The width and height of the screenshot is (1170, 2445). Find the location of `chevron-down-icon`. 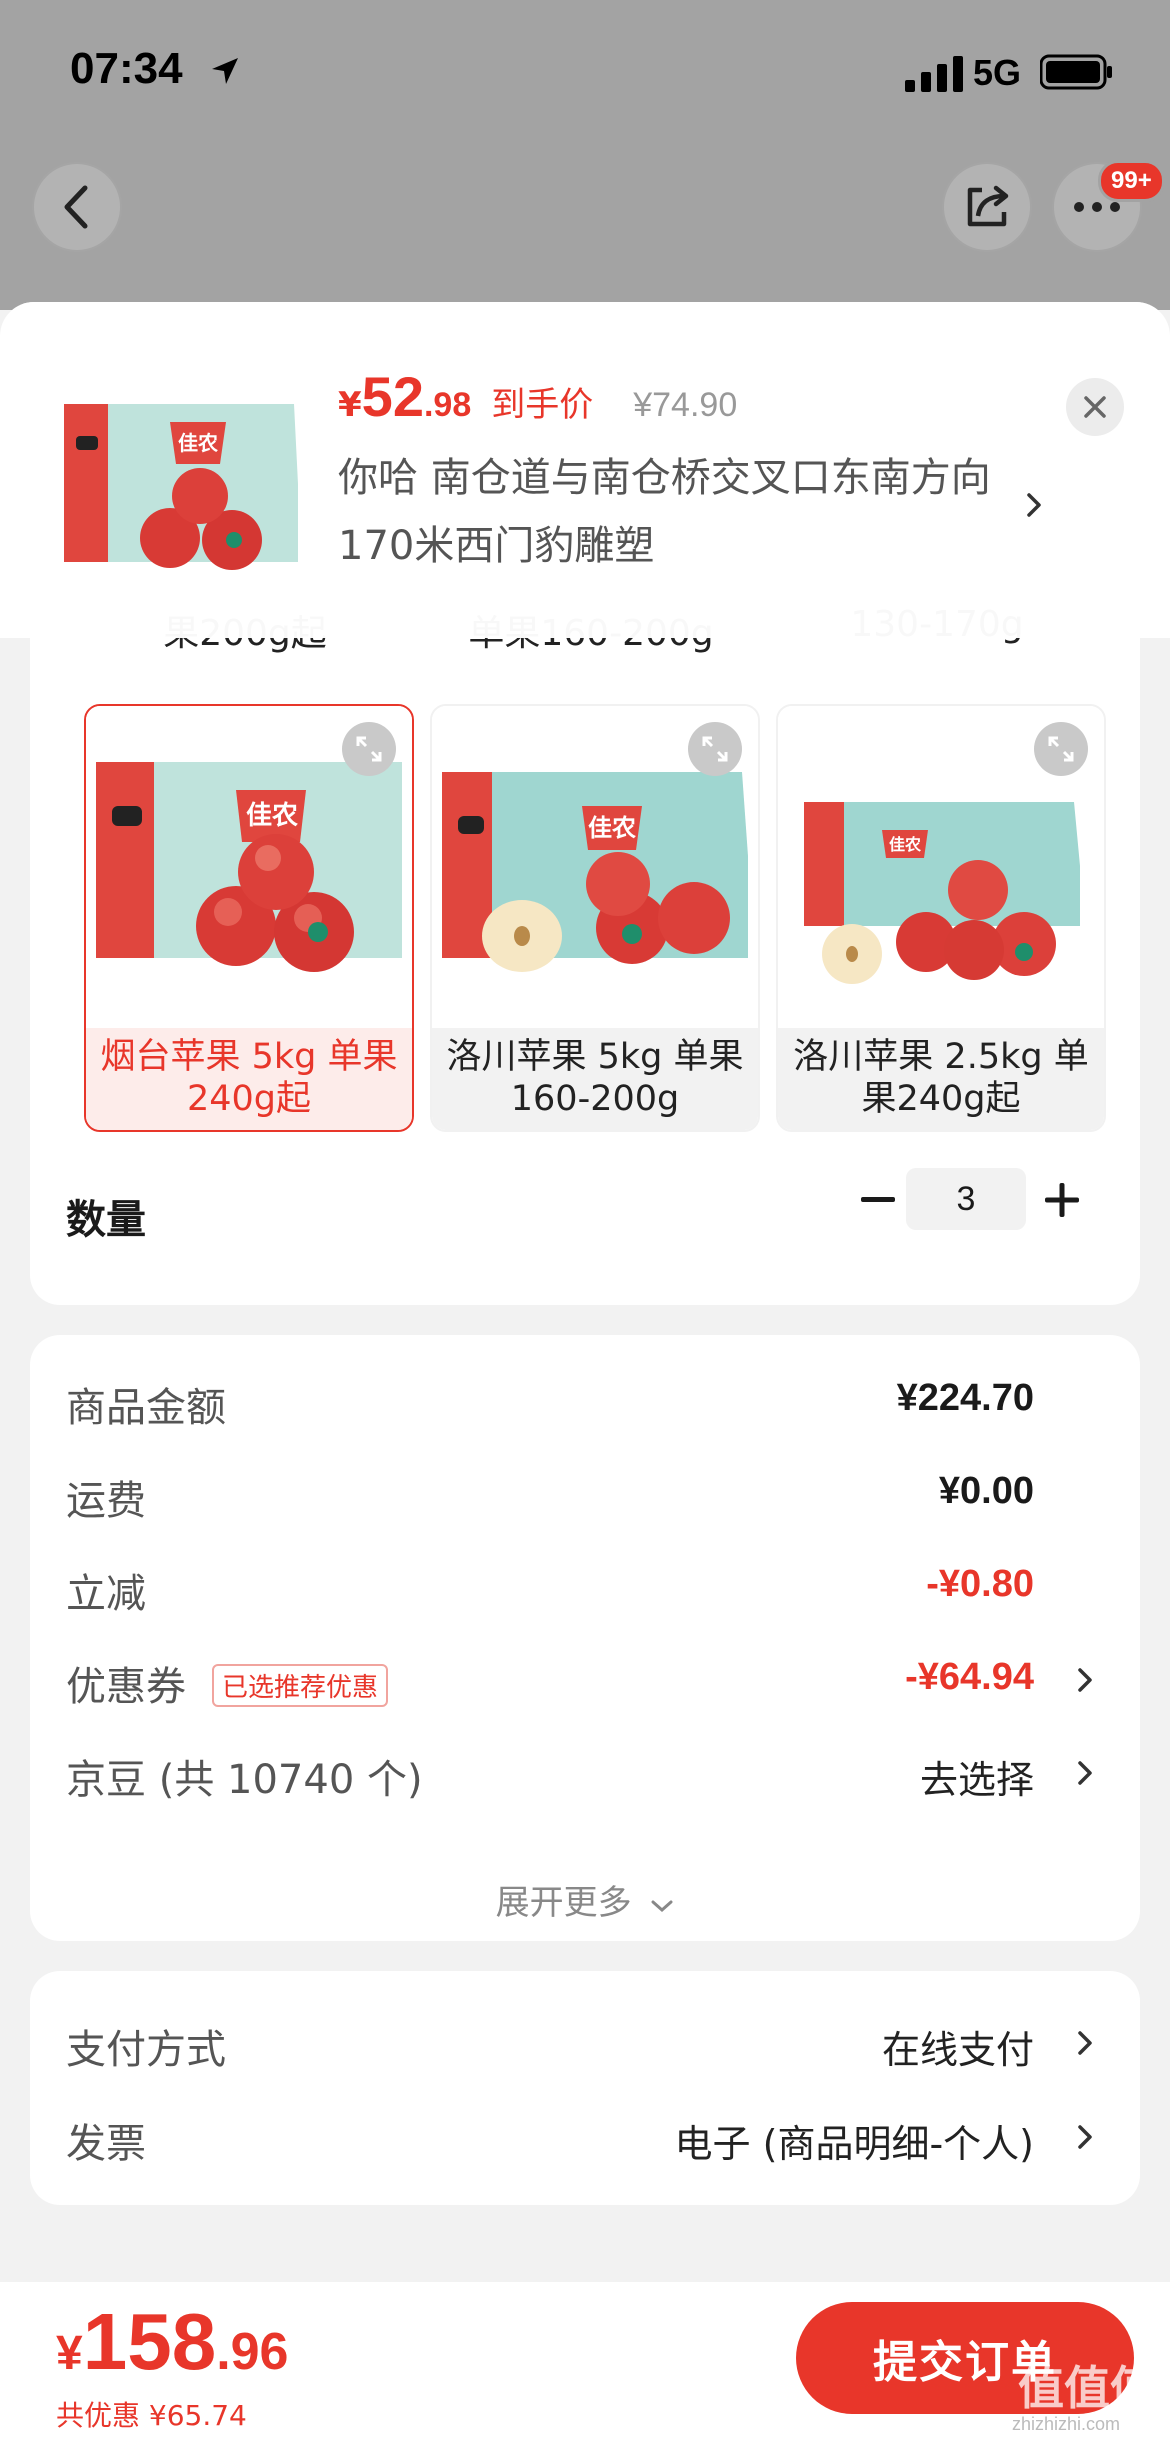

chevron-down-icon is located at coordinates (662, 1906).